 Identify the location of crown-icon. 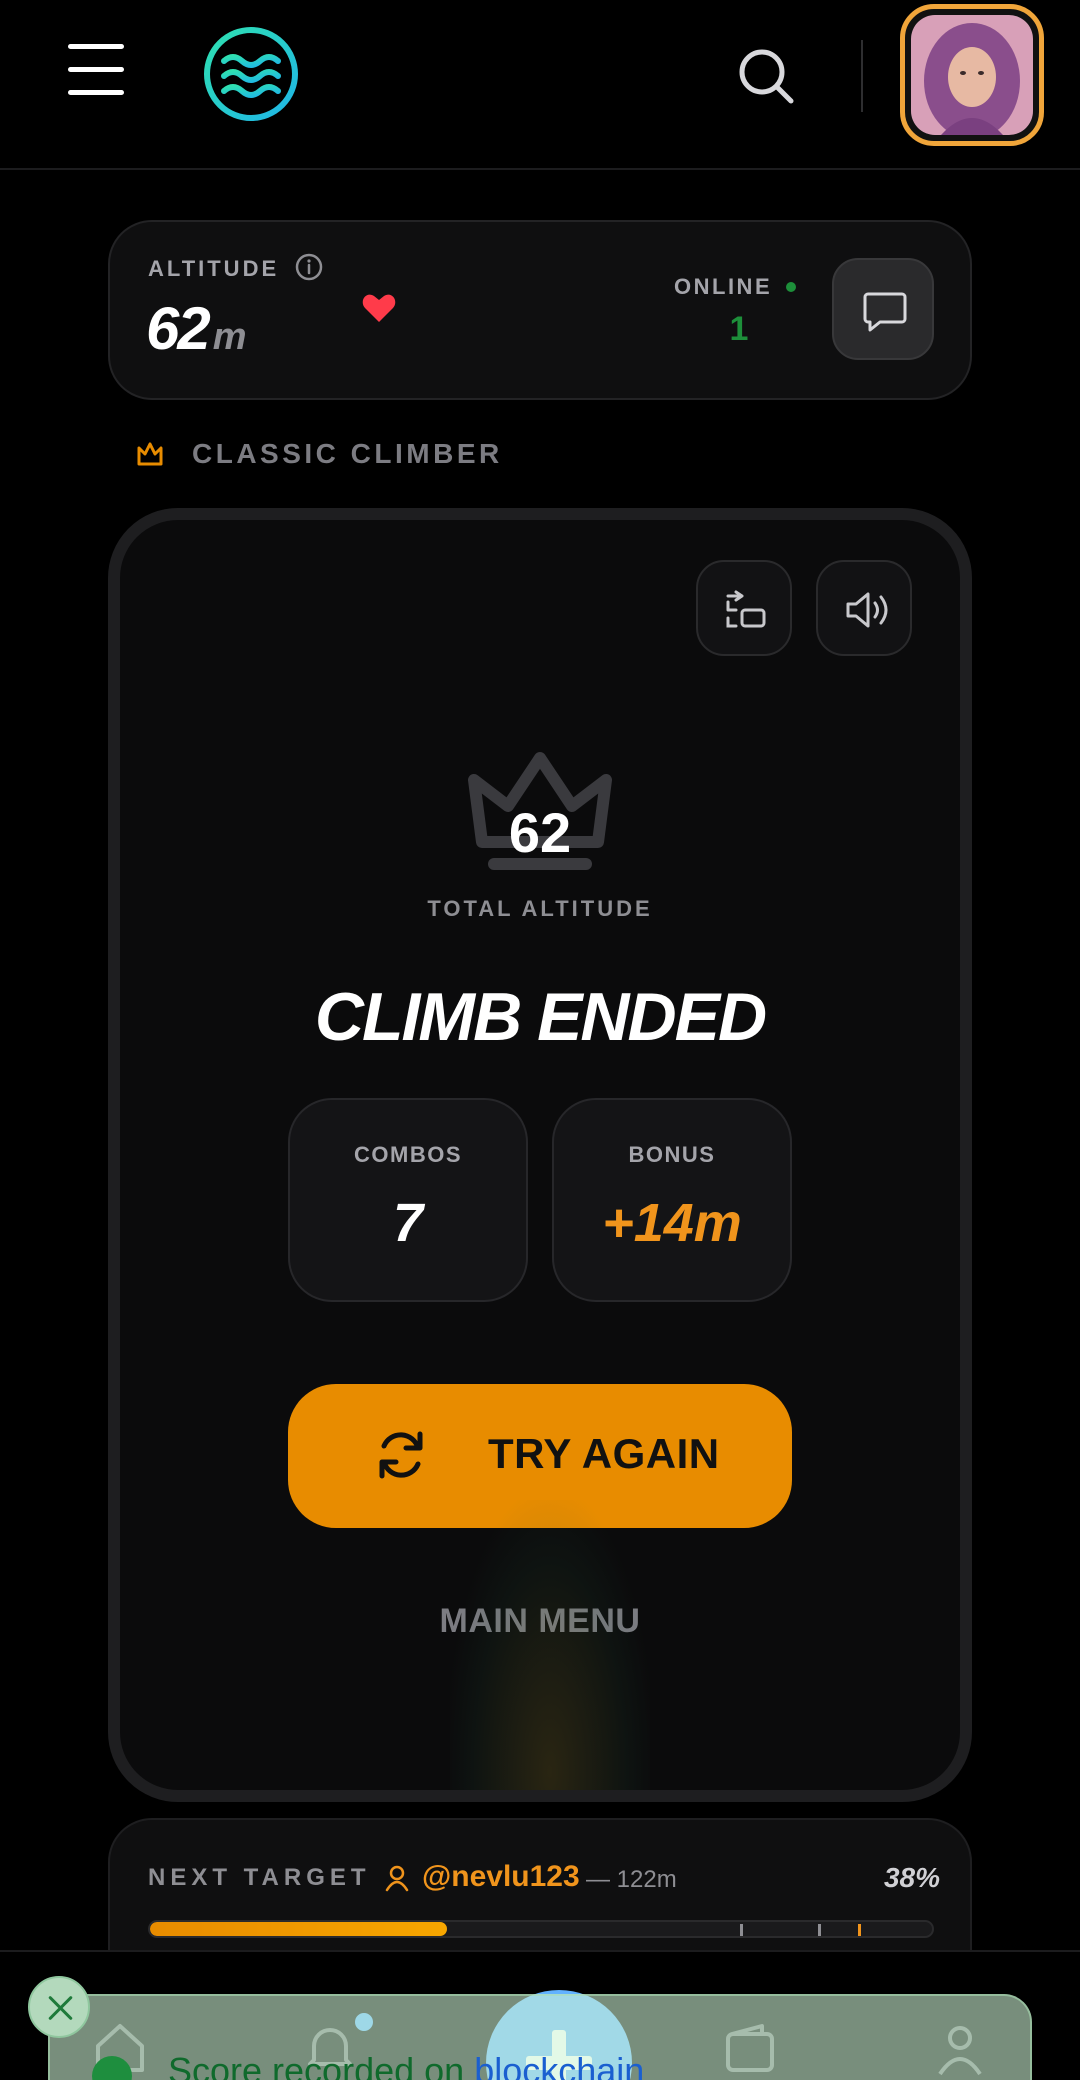
(150, 454).